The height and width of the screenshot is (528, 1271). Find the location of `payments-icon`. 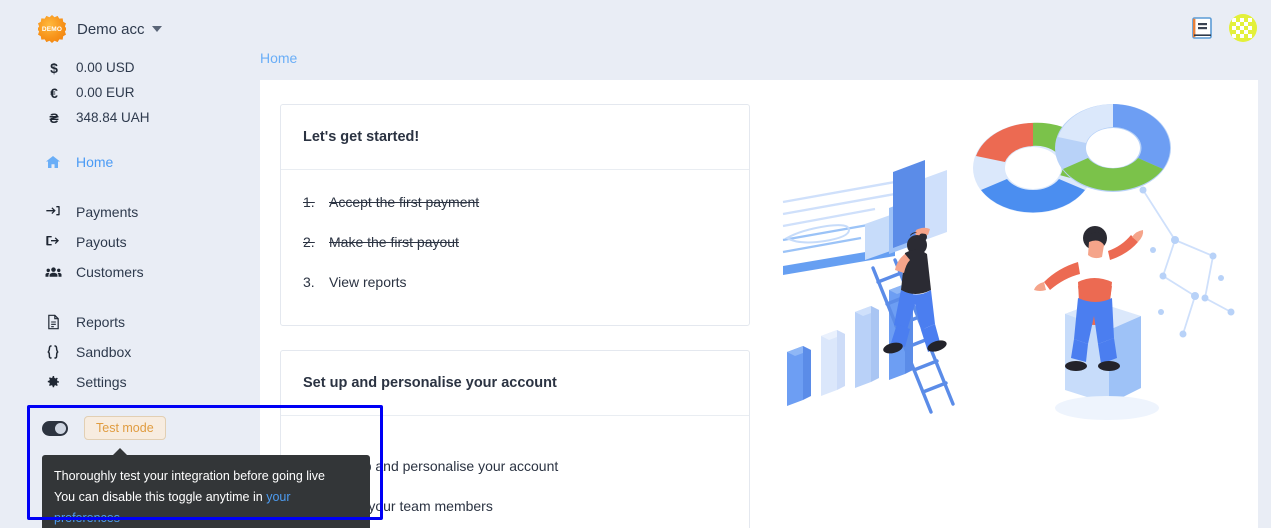

payments-icon is located at coordinates (53, 212).